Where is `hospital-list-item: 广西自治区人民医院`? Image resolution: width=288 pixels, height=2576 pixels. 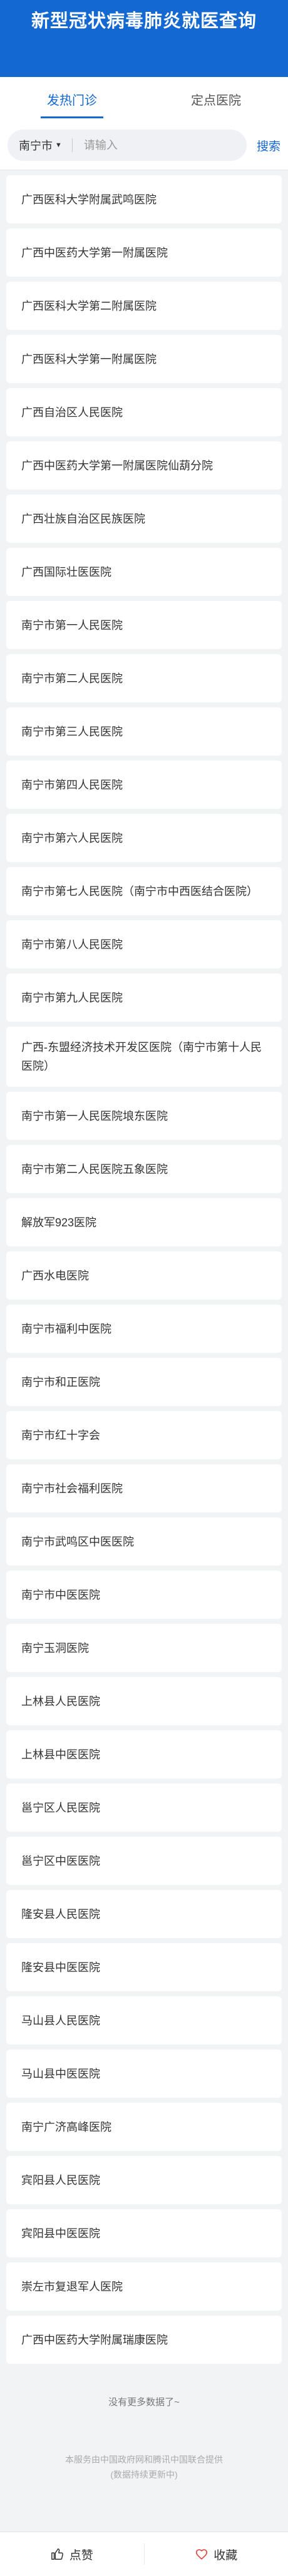
hospital-list-item: 广西自治区人民医院 is located at coordinates (144, 412).